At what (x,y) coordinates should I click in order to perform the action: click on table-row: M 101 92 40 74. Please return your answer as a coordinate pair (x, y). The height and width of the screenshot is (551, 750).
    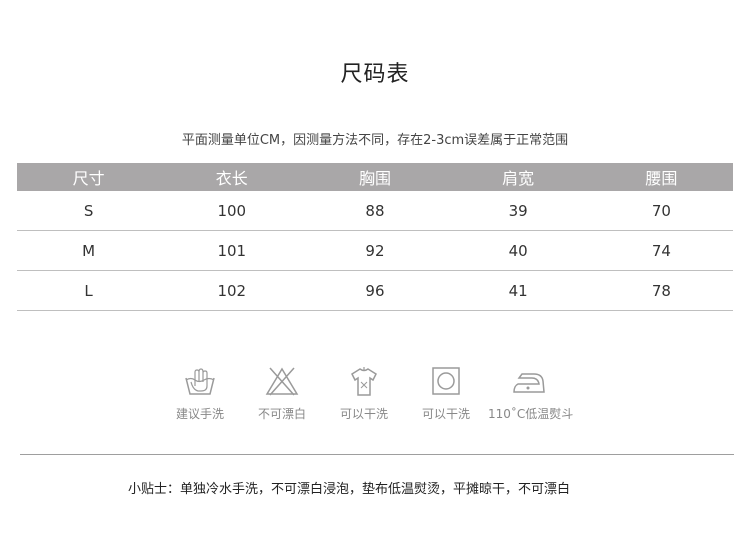
    Looking at the image, I should click on (375, 250).